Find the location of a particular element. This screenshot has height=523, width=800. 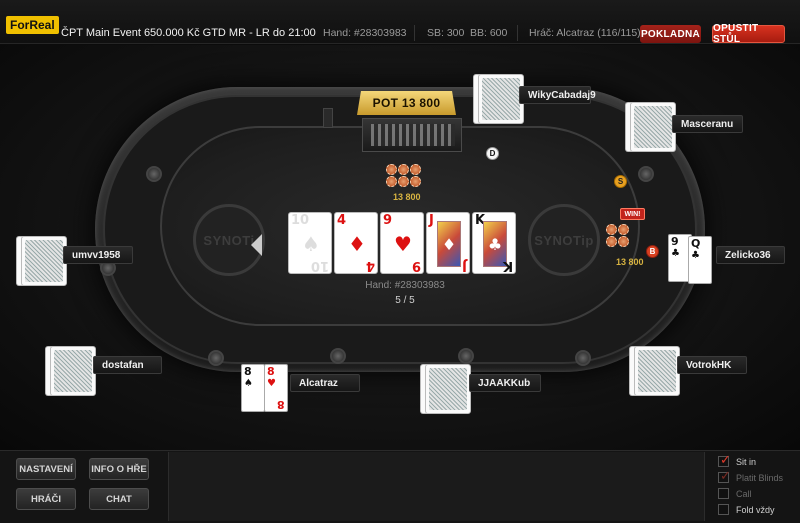

players-button: HRÁČI is located at coordinates (46, 499).